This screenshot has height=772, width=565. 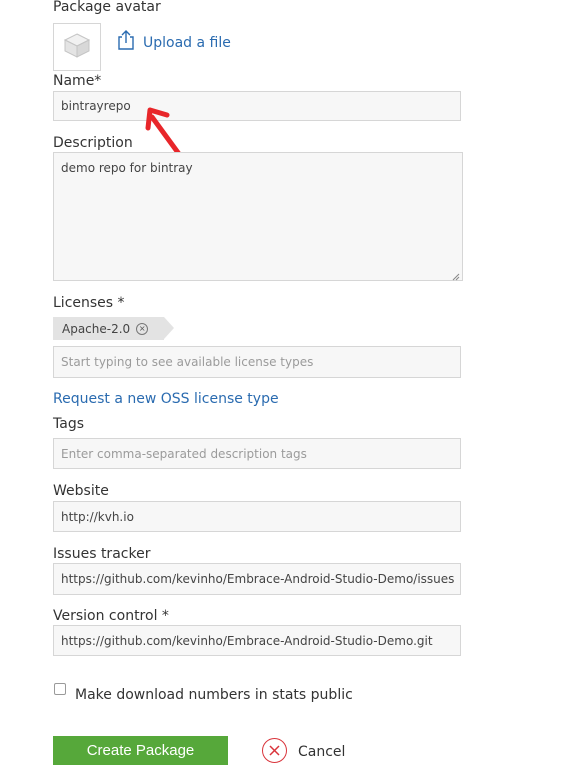 What do you see at coordinates (81, 491) in the screenshot?
I see `website-label: Website` at bounding box center [81, 491].